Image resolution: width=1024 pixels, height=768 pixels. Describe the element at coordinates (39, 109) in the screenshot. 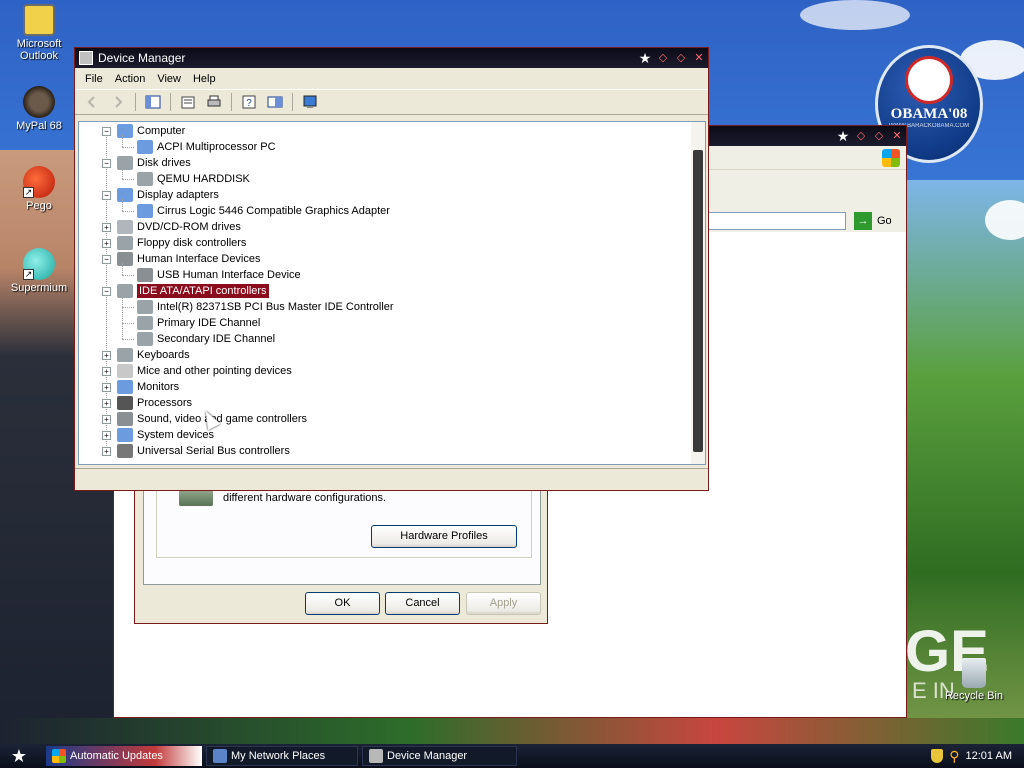

I see `desktop-icon-mypal: MyPal 68` at that location.